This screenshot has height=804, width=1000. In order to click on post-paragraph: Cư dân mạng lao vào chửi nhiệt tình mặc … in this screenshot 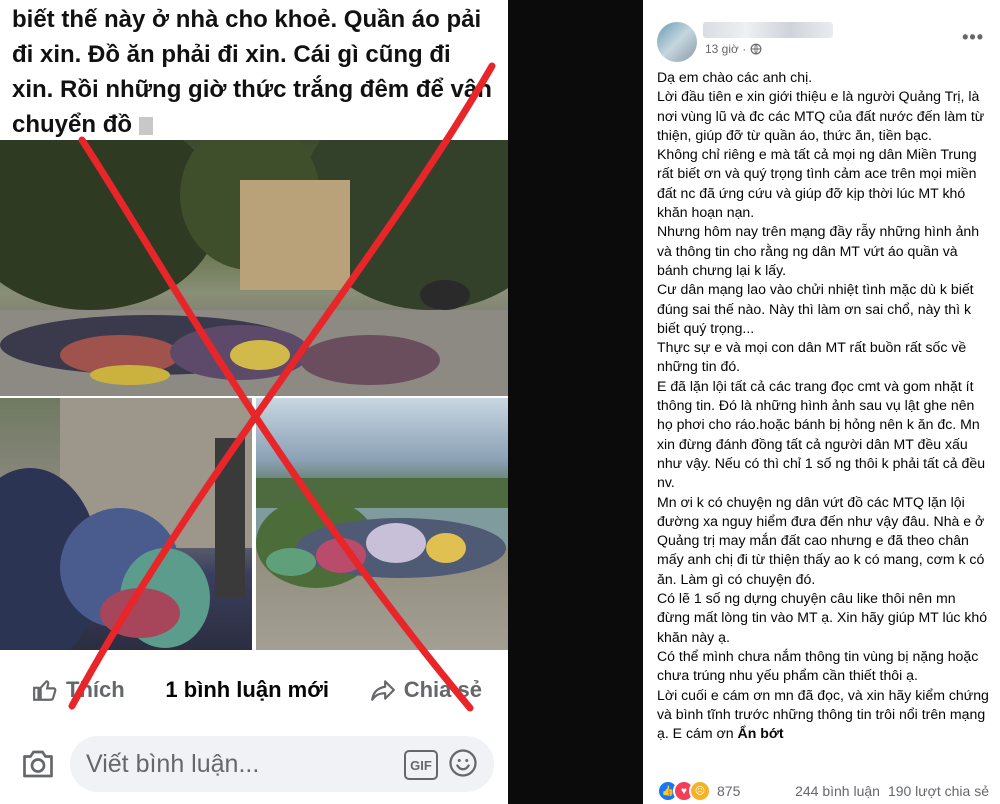, I will do `click(815, 308)`.